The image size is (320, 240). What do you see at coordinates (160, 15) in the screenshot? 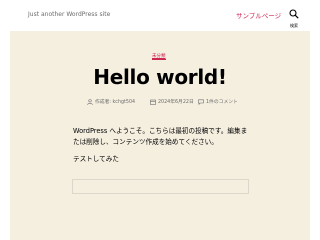
I see `site-header: Just another WordPress site サンプルページ 検索` at bounding box center [160, 15].